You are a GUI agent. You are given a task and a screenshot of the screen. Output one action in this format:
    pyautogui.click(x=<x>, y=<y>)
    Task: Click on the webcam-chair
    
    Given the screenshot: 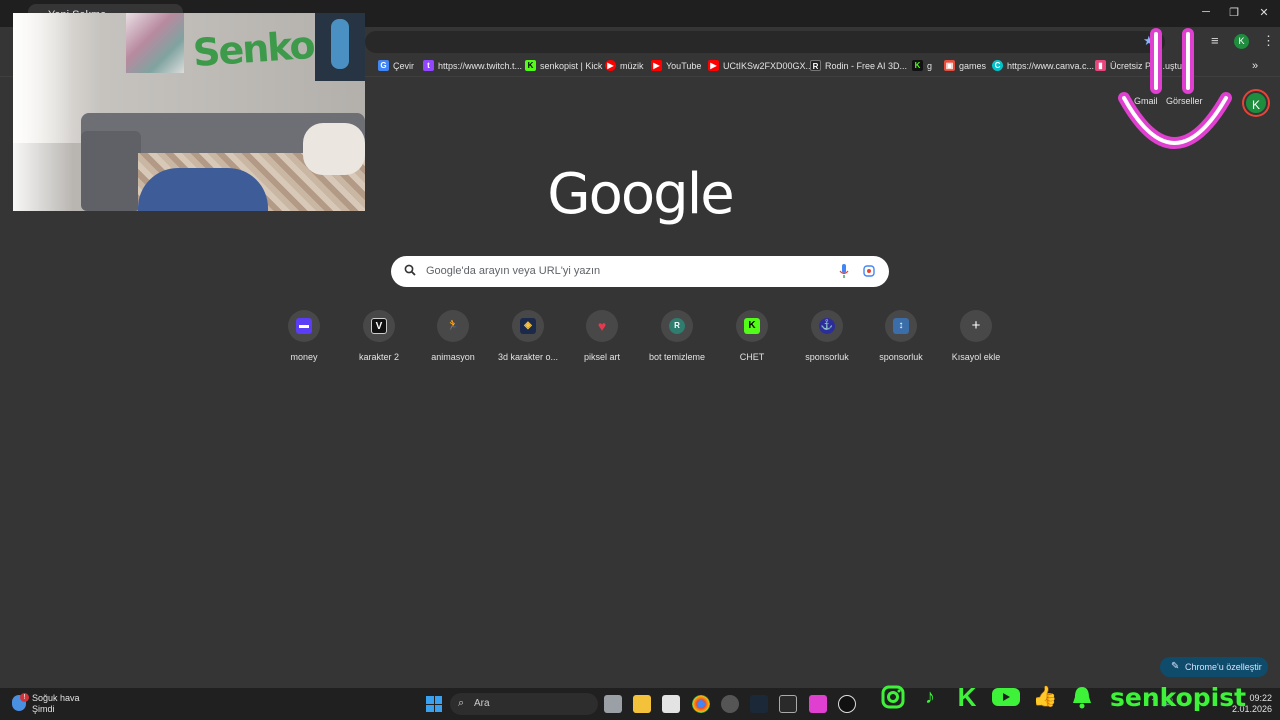 What is the action you would take?
    pyautogui.click(x=203, y=189)
    